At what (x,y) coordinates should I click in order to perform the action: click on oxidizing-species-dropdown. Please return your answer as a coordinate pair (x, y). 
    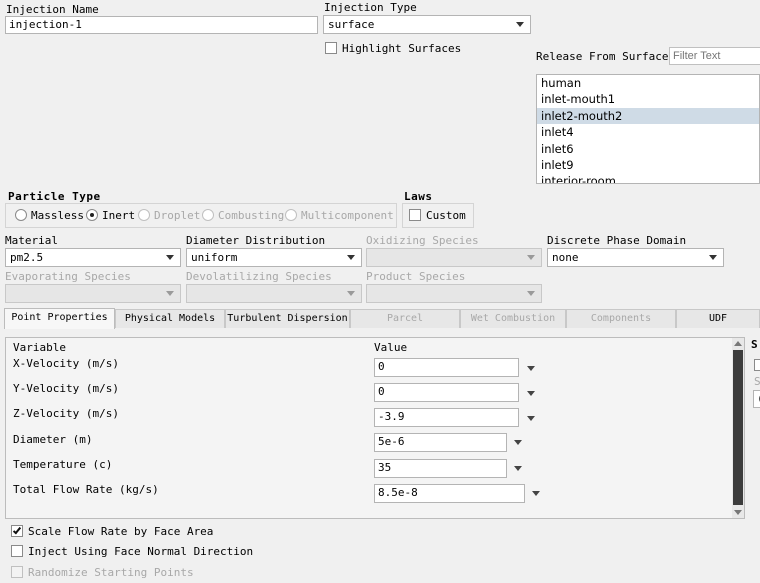
    Looking at the image, I should click on (454, 257).